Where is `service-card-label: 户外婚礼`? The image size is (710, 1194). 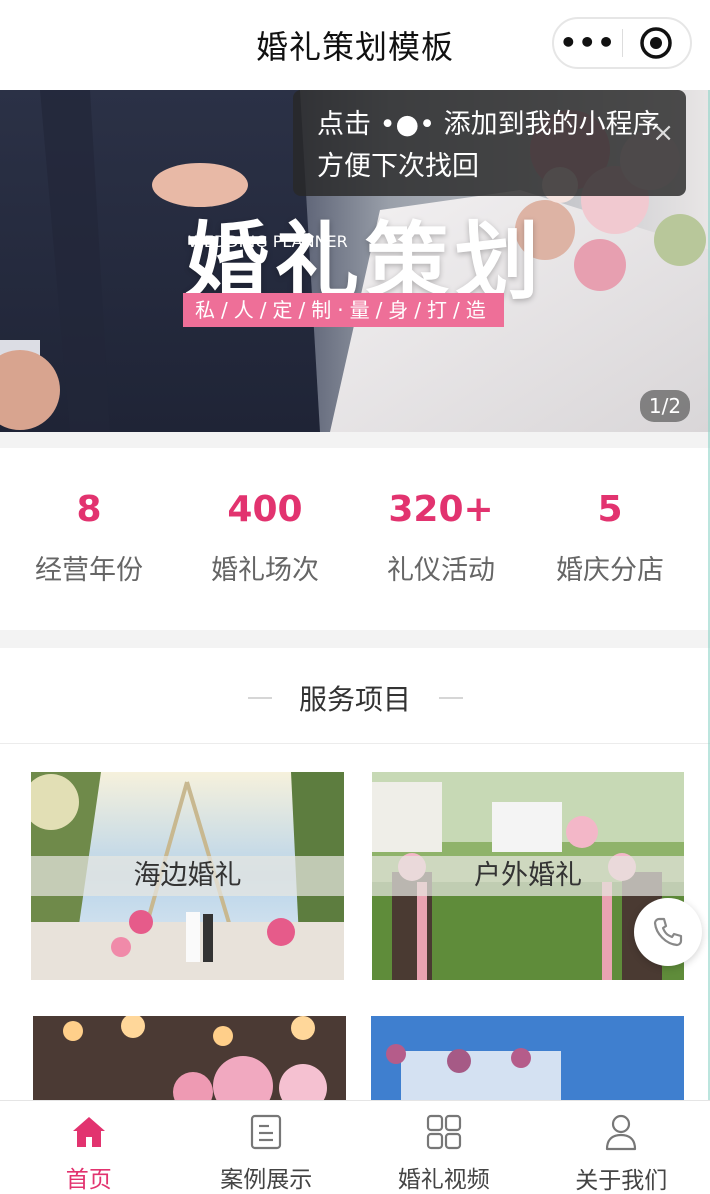 service-card-label: 户外婚礼 is located at coordinates (528, 876).